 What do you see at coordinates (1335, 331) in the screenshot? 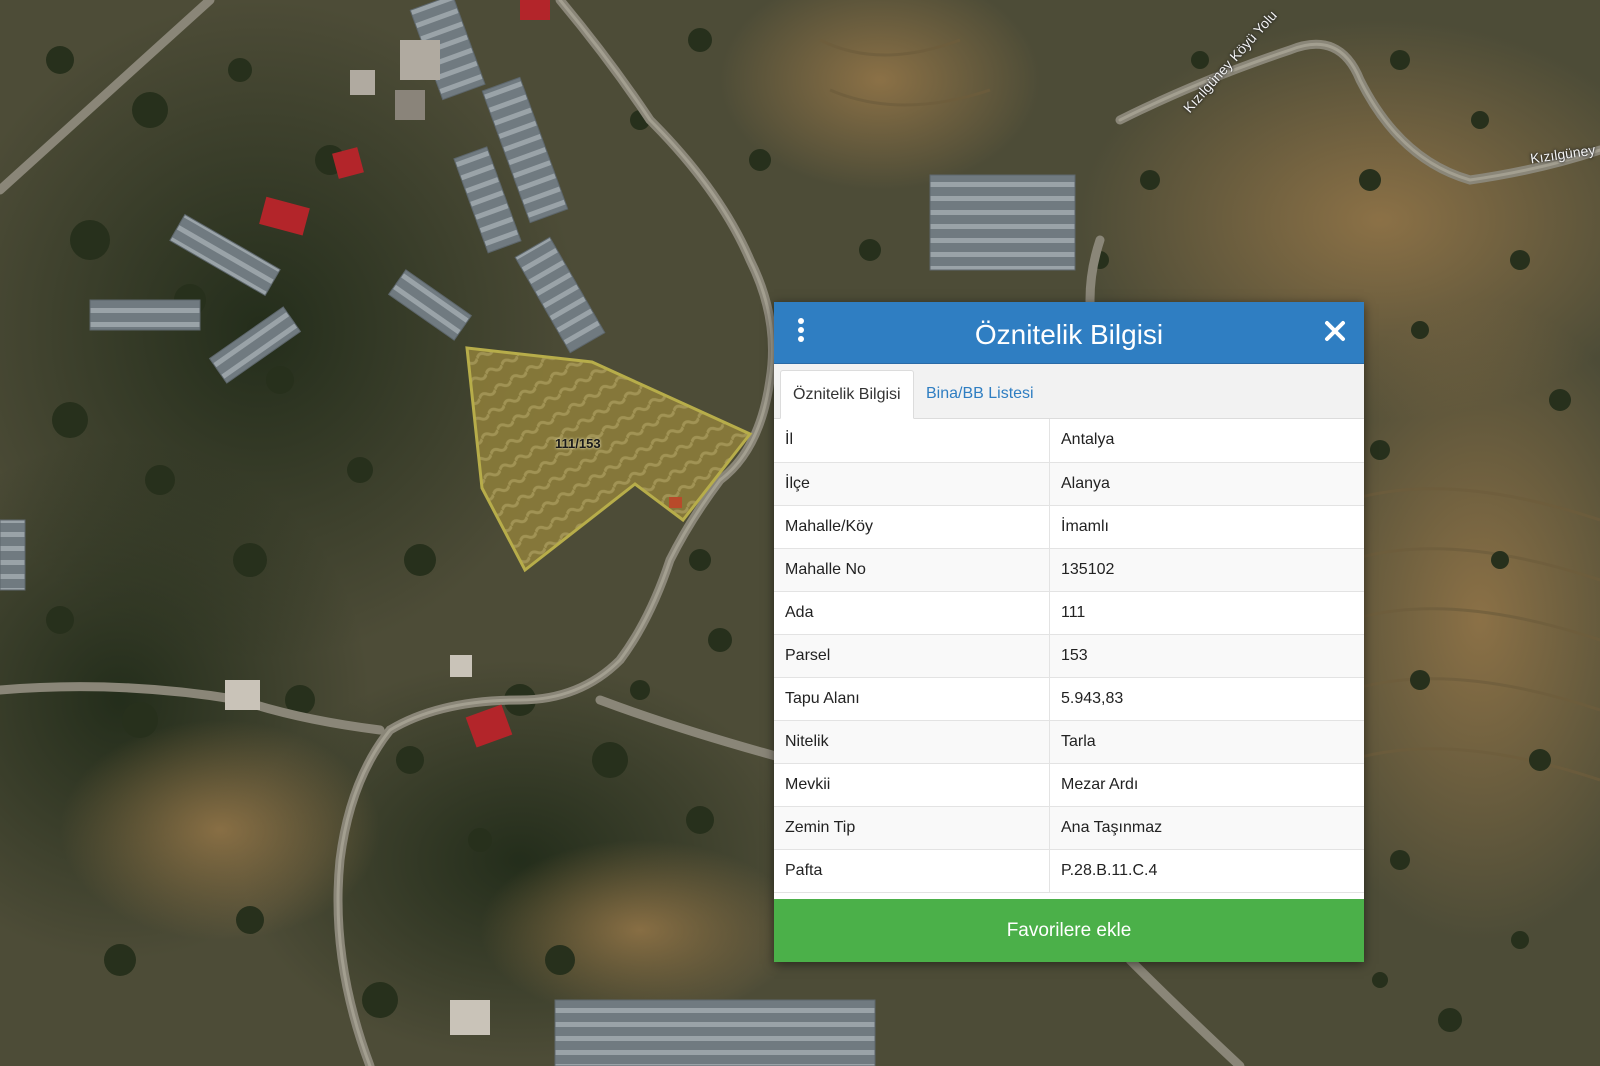
I see `close-icon` at bounding box center [1335, 331].